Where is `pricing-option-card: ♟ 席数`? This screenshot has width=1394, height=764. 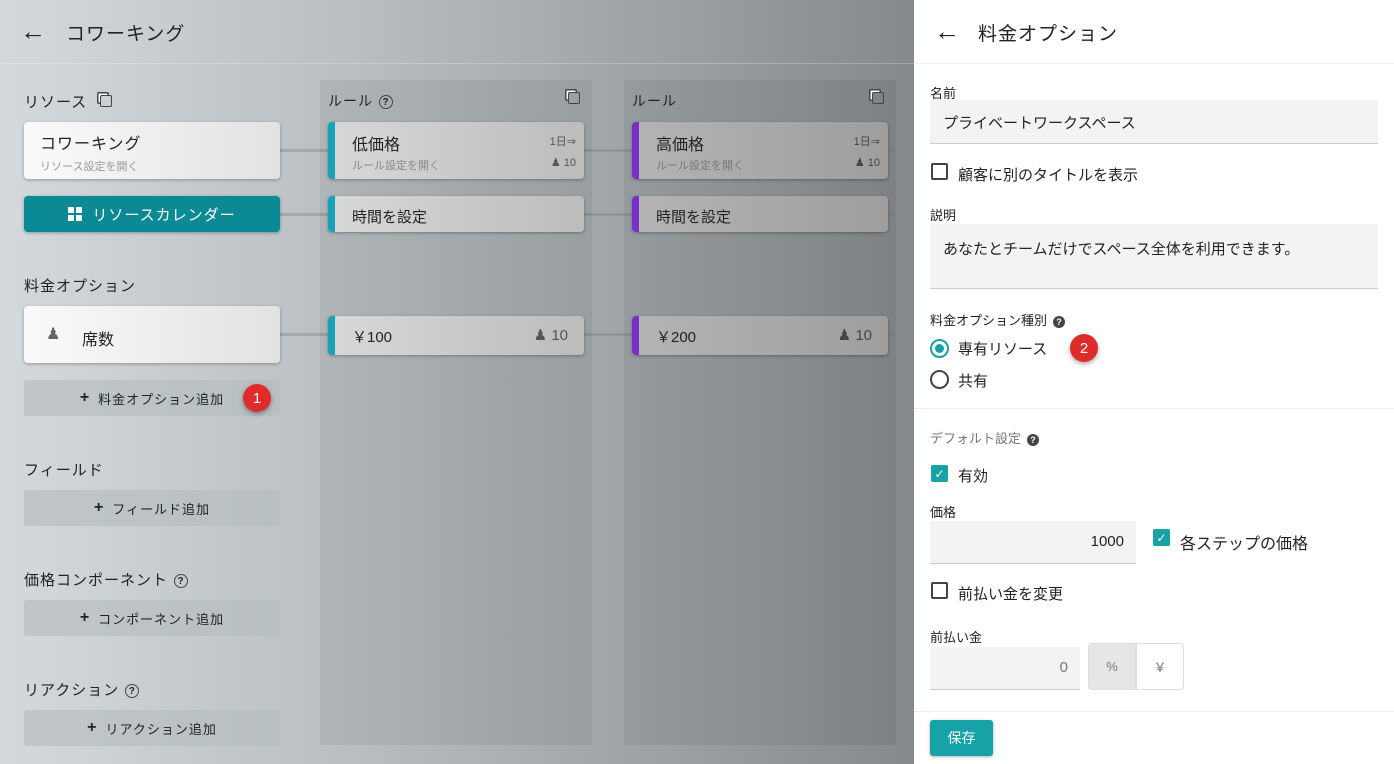 pricing-option-card: ♟ 席数 is located at coordinates (152, 334).